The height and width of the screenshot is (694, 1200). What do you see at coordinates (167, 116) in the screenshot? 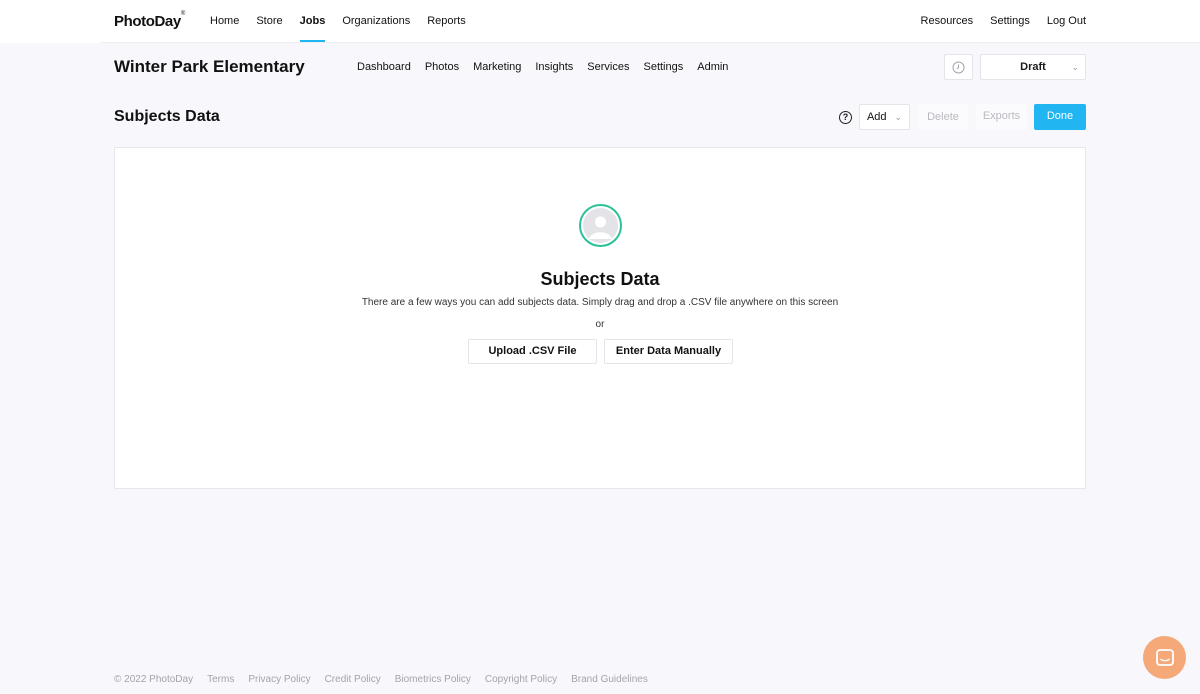
I see `page-title: Subjects Data` at bounding box center [167, 116].